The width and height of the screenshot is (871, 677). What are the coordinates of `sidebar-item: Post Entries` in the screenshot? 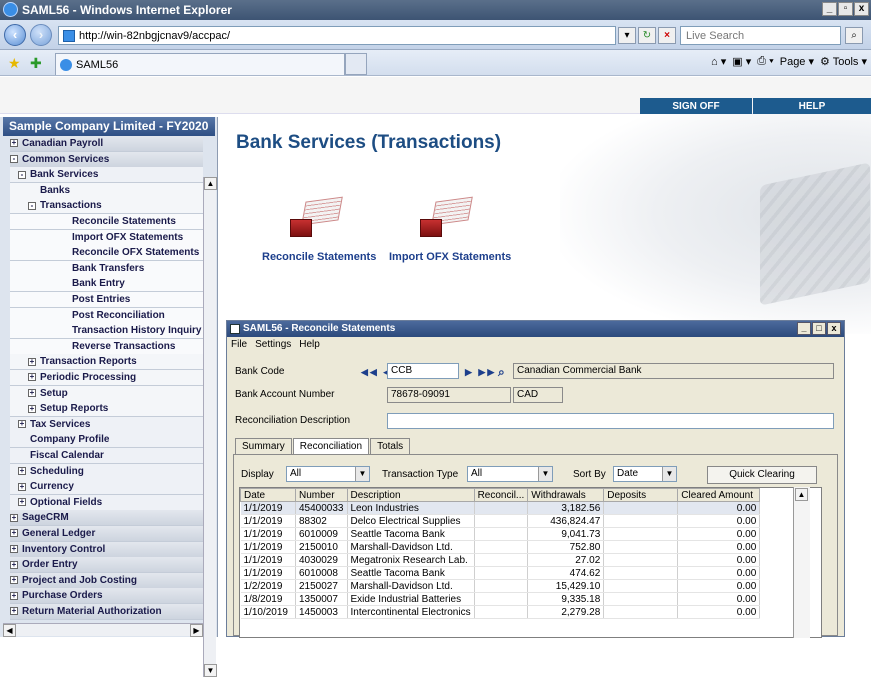 It's located at (106, 300).